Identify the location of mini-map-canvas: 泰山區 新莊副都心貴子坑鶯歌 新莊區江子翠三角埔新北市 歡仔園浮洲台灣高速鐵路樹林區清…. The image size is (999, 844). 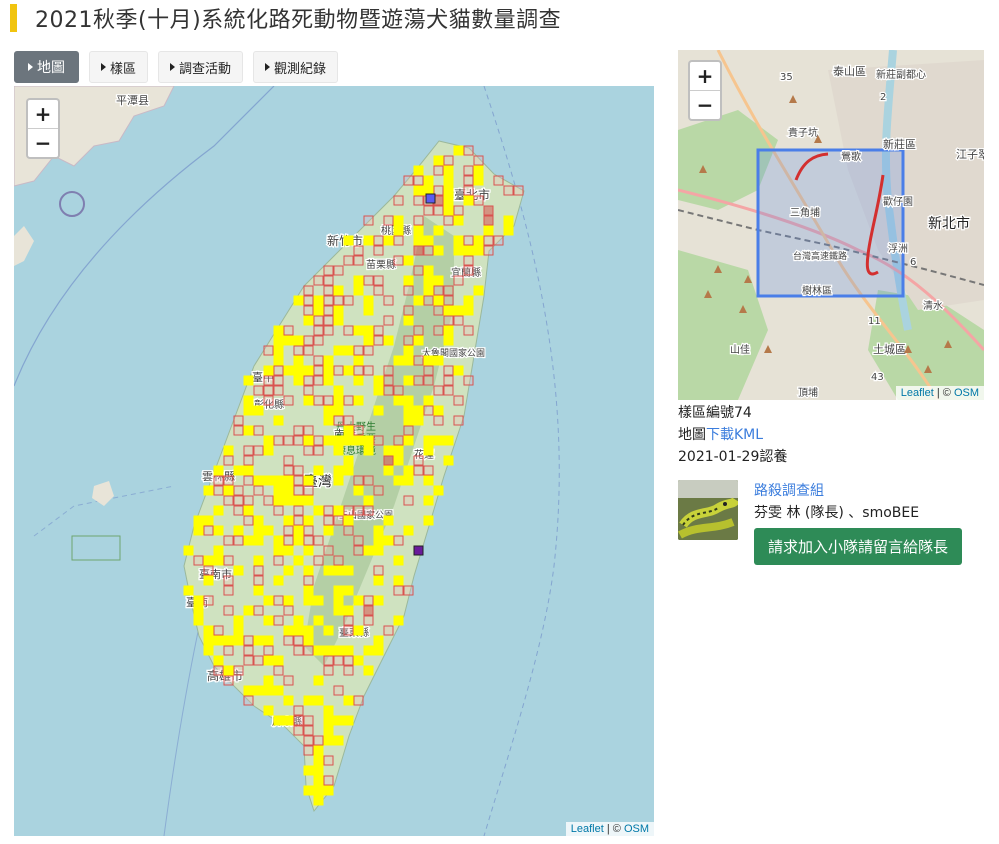
(831, 225).